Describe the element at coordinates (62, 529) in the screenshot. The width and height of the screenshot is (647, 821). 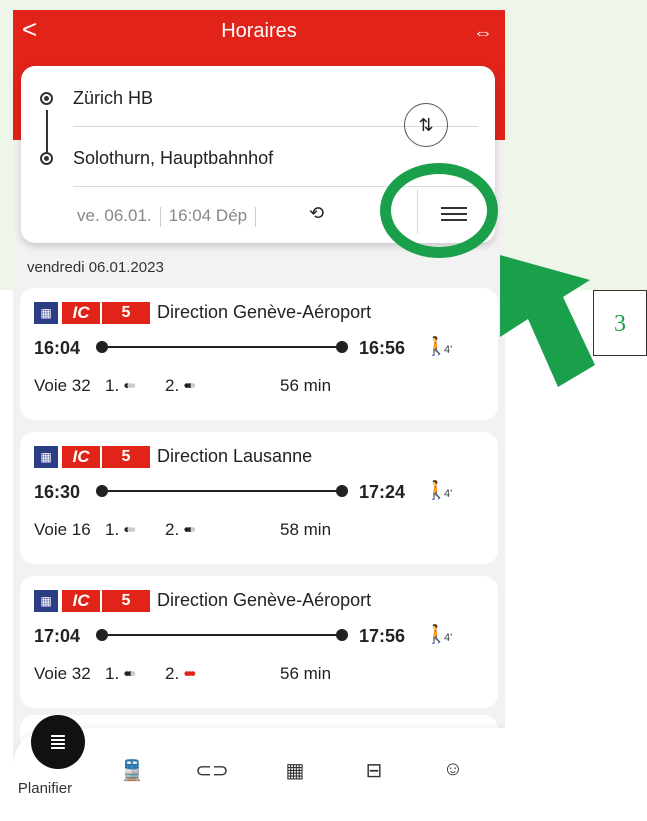
I see `platform-label: Voie 16` at that location.